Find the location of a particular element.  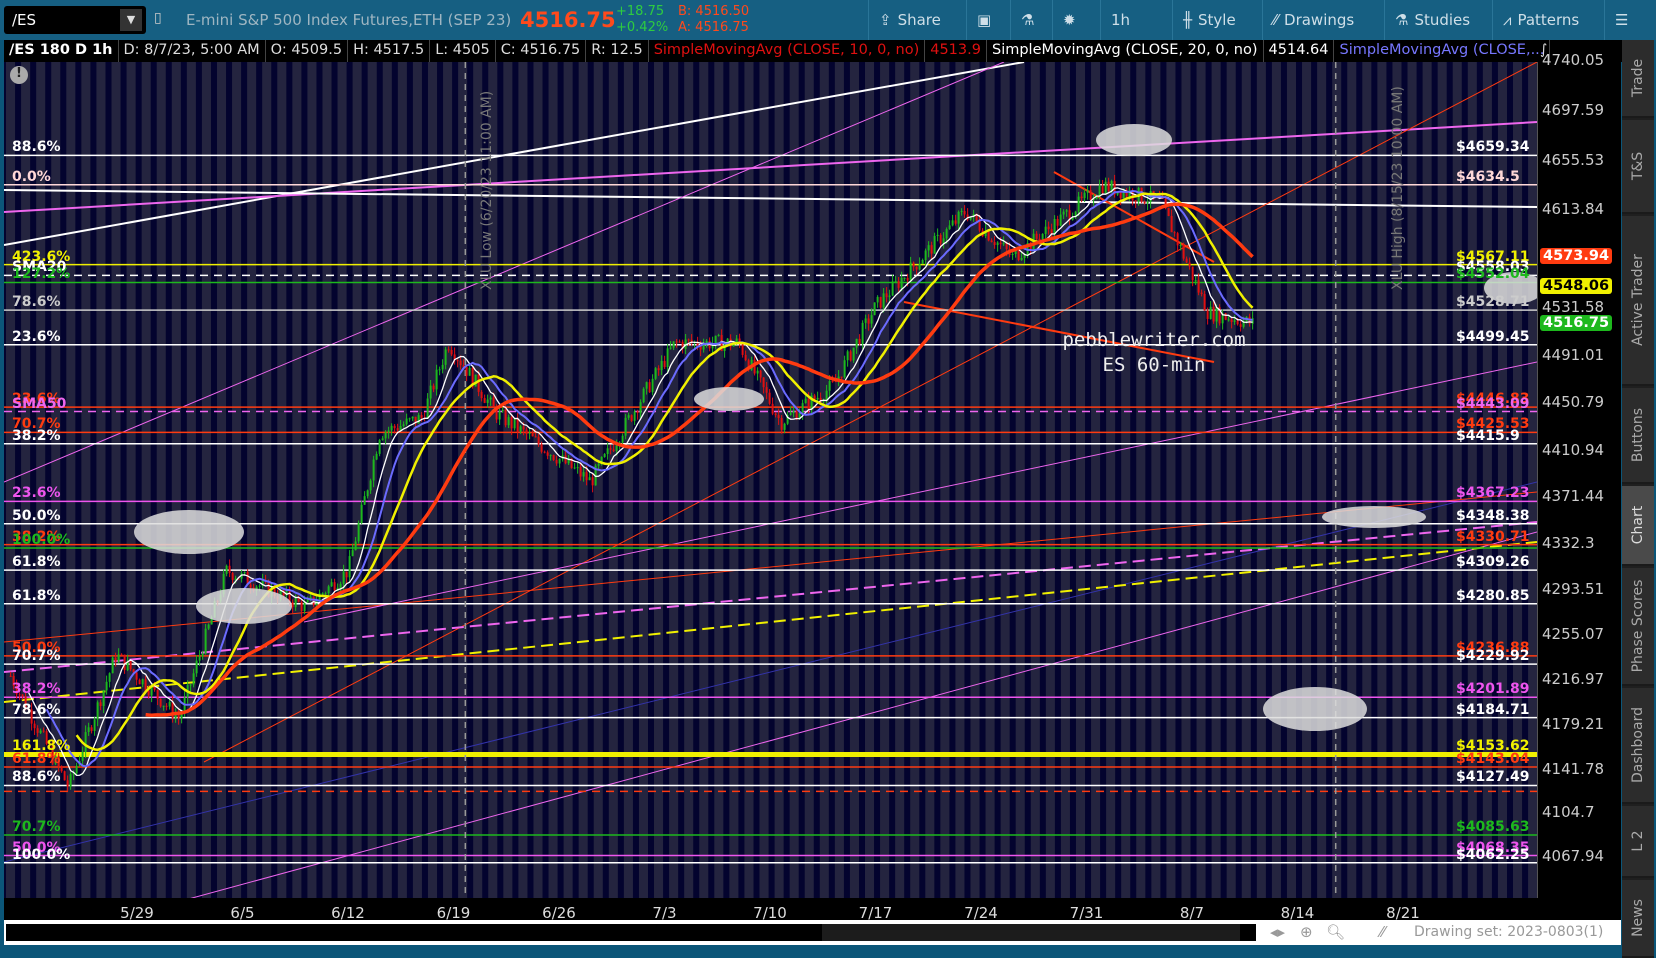

price-tick: 4531.58 is located at coordinates (1573, 306).